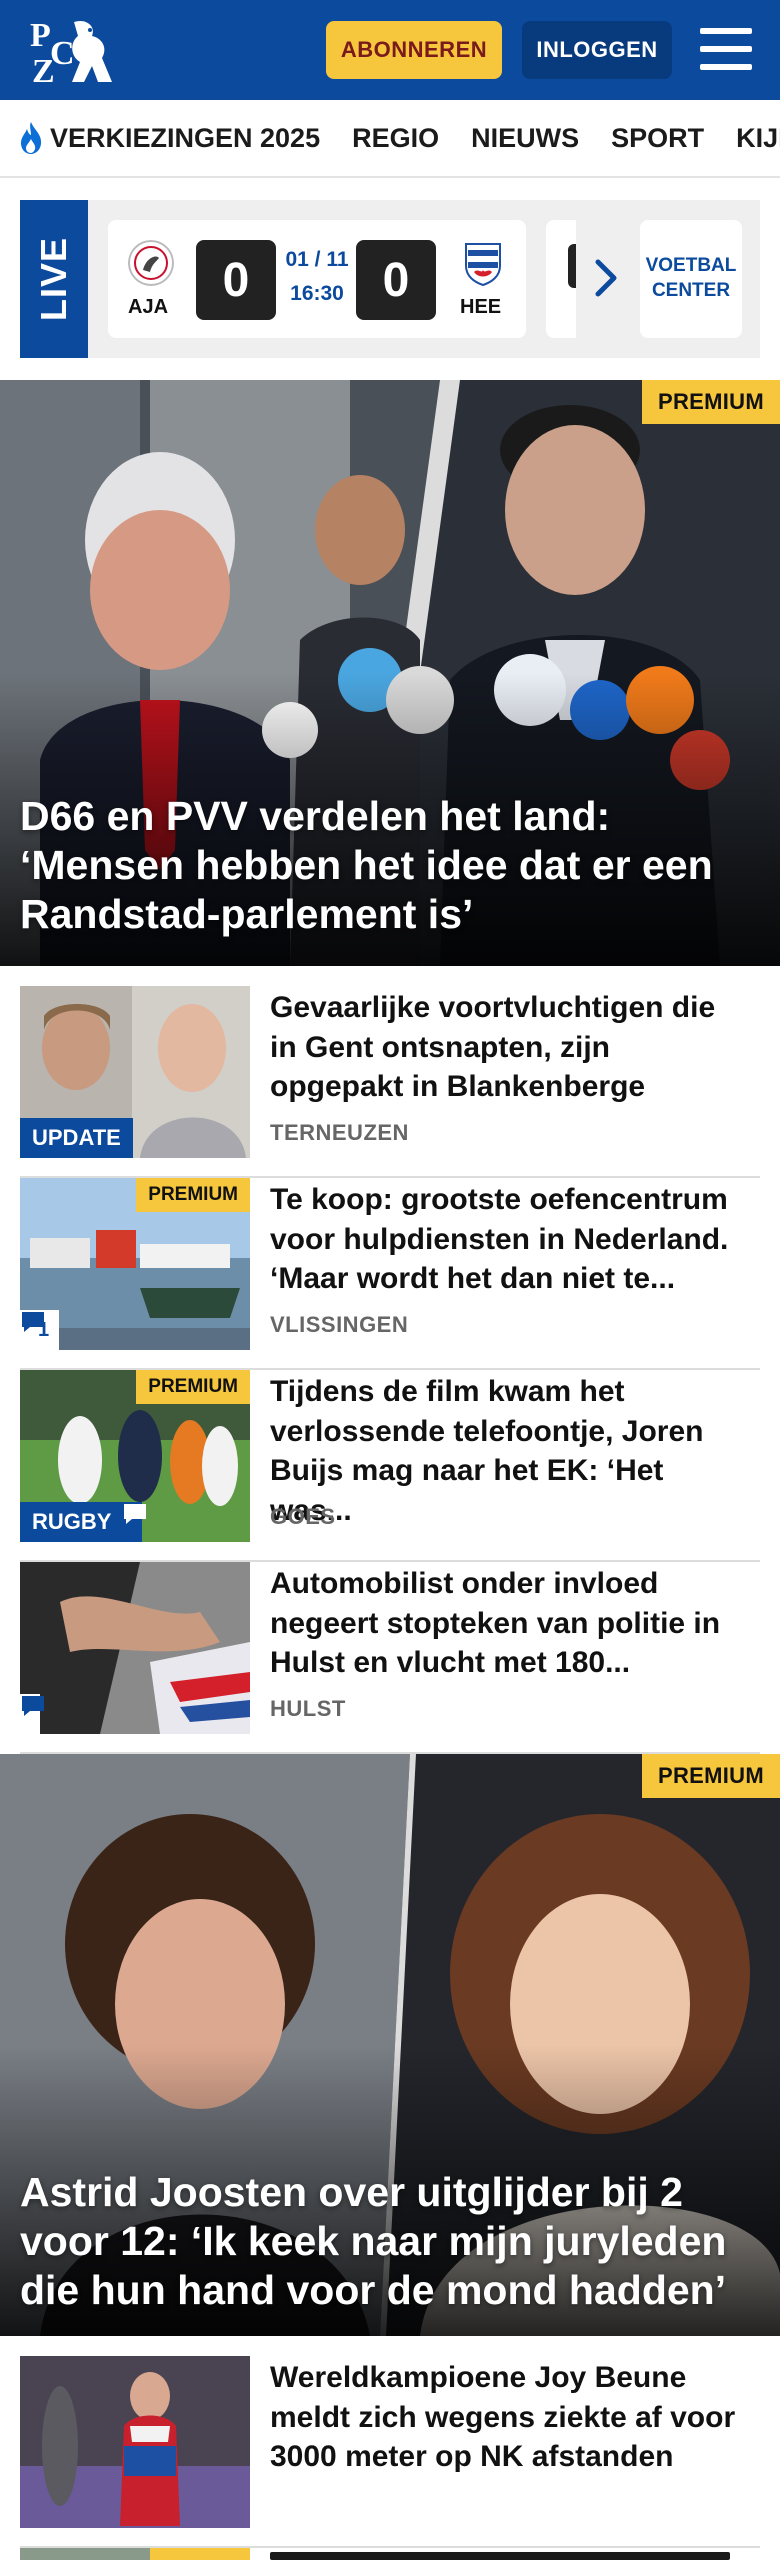  Describe the element at coordinates (308, 1708) in the screenshot. I see `article-location: HULST` at that location.